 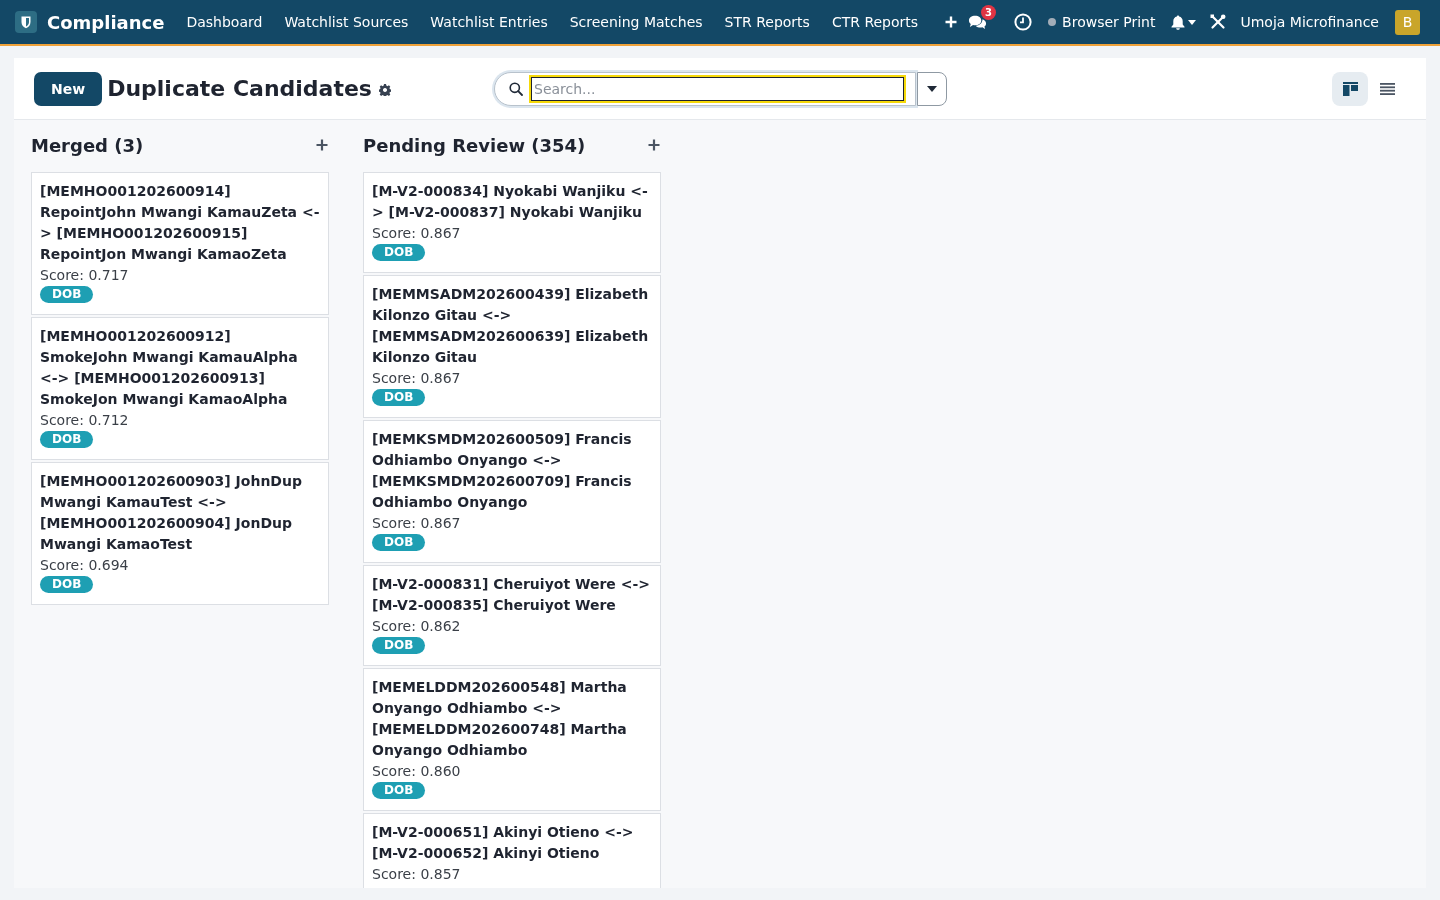 I want to click on status-dot-icon, so click(x=1052, y=22).